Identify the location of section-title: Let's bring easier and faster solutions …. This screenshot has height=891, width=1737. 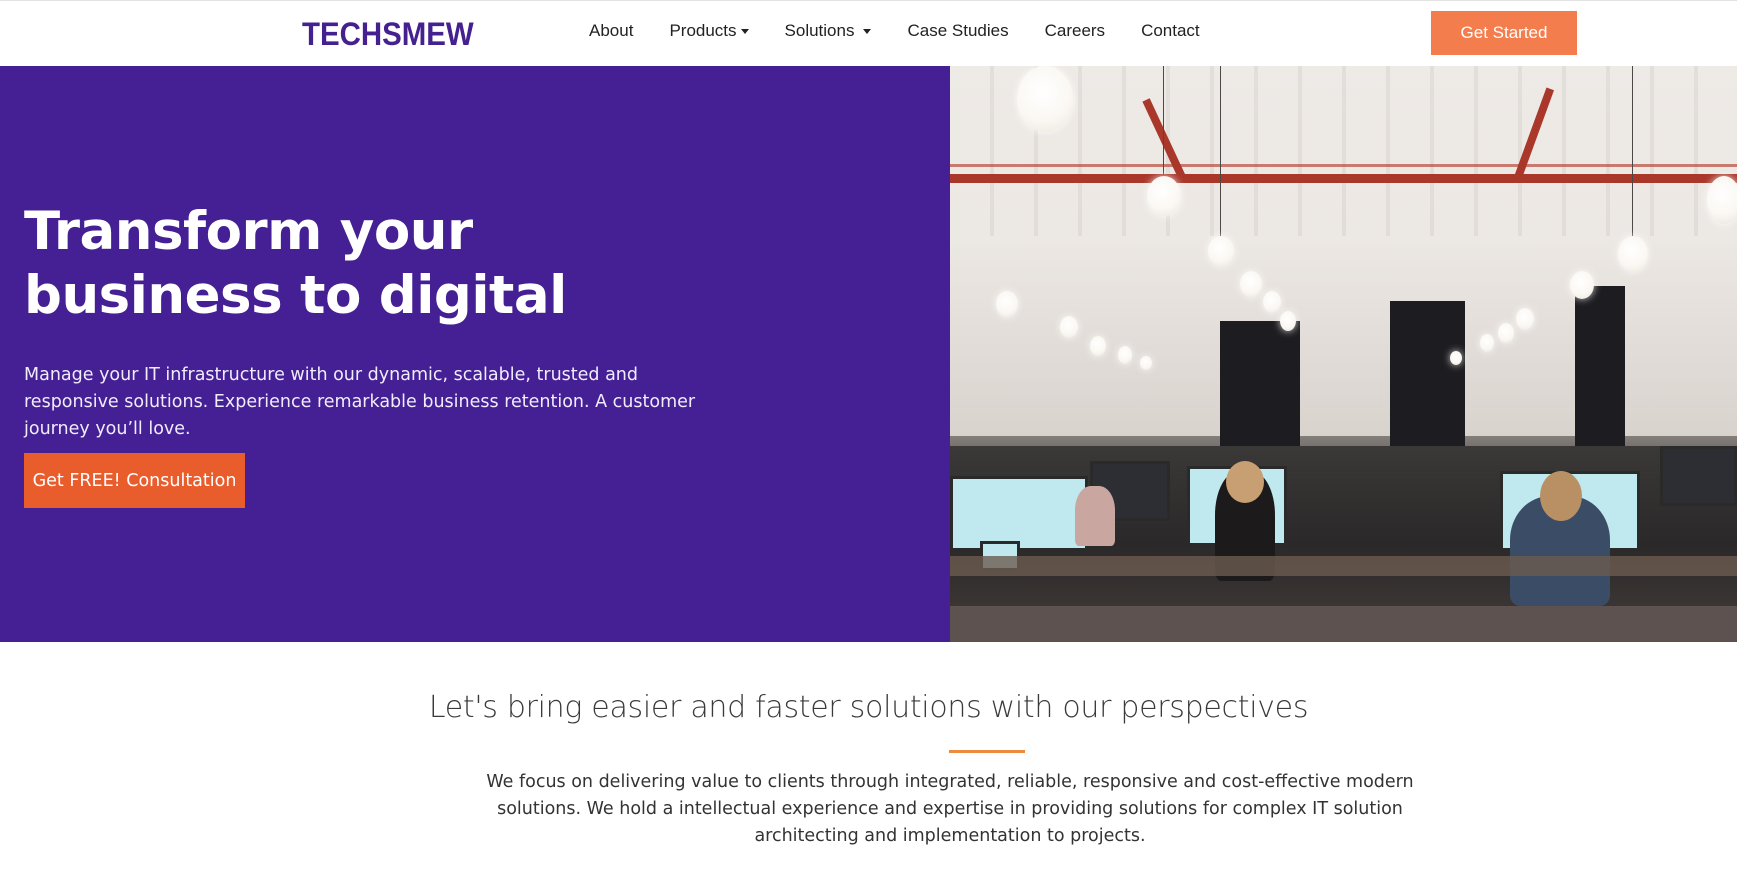
(868, 707).